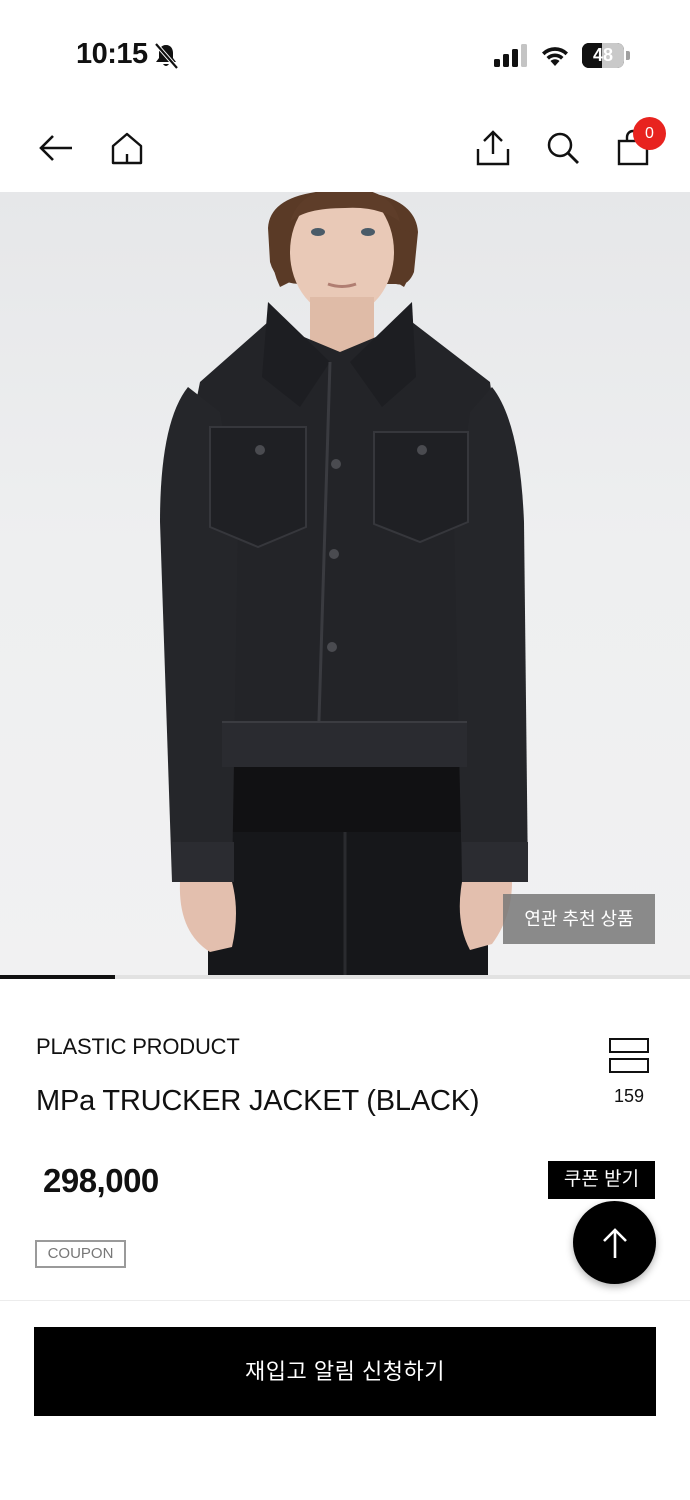  I want to click on status-time: 10:15, so click(112, 54).